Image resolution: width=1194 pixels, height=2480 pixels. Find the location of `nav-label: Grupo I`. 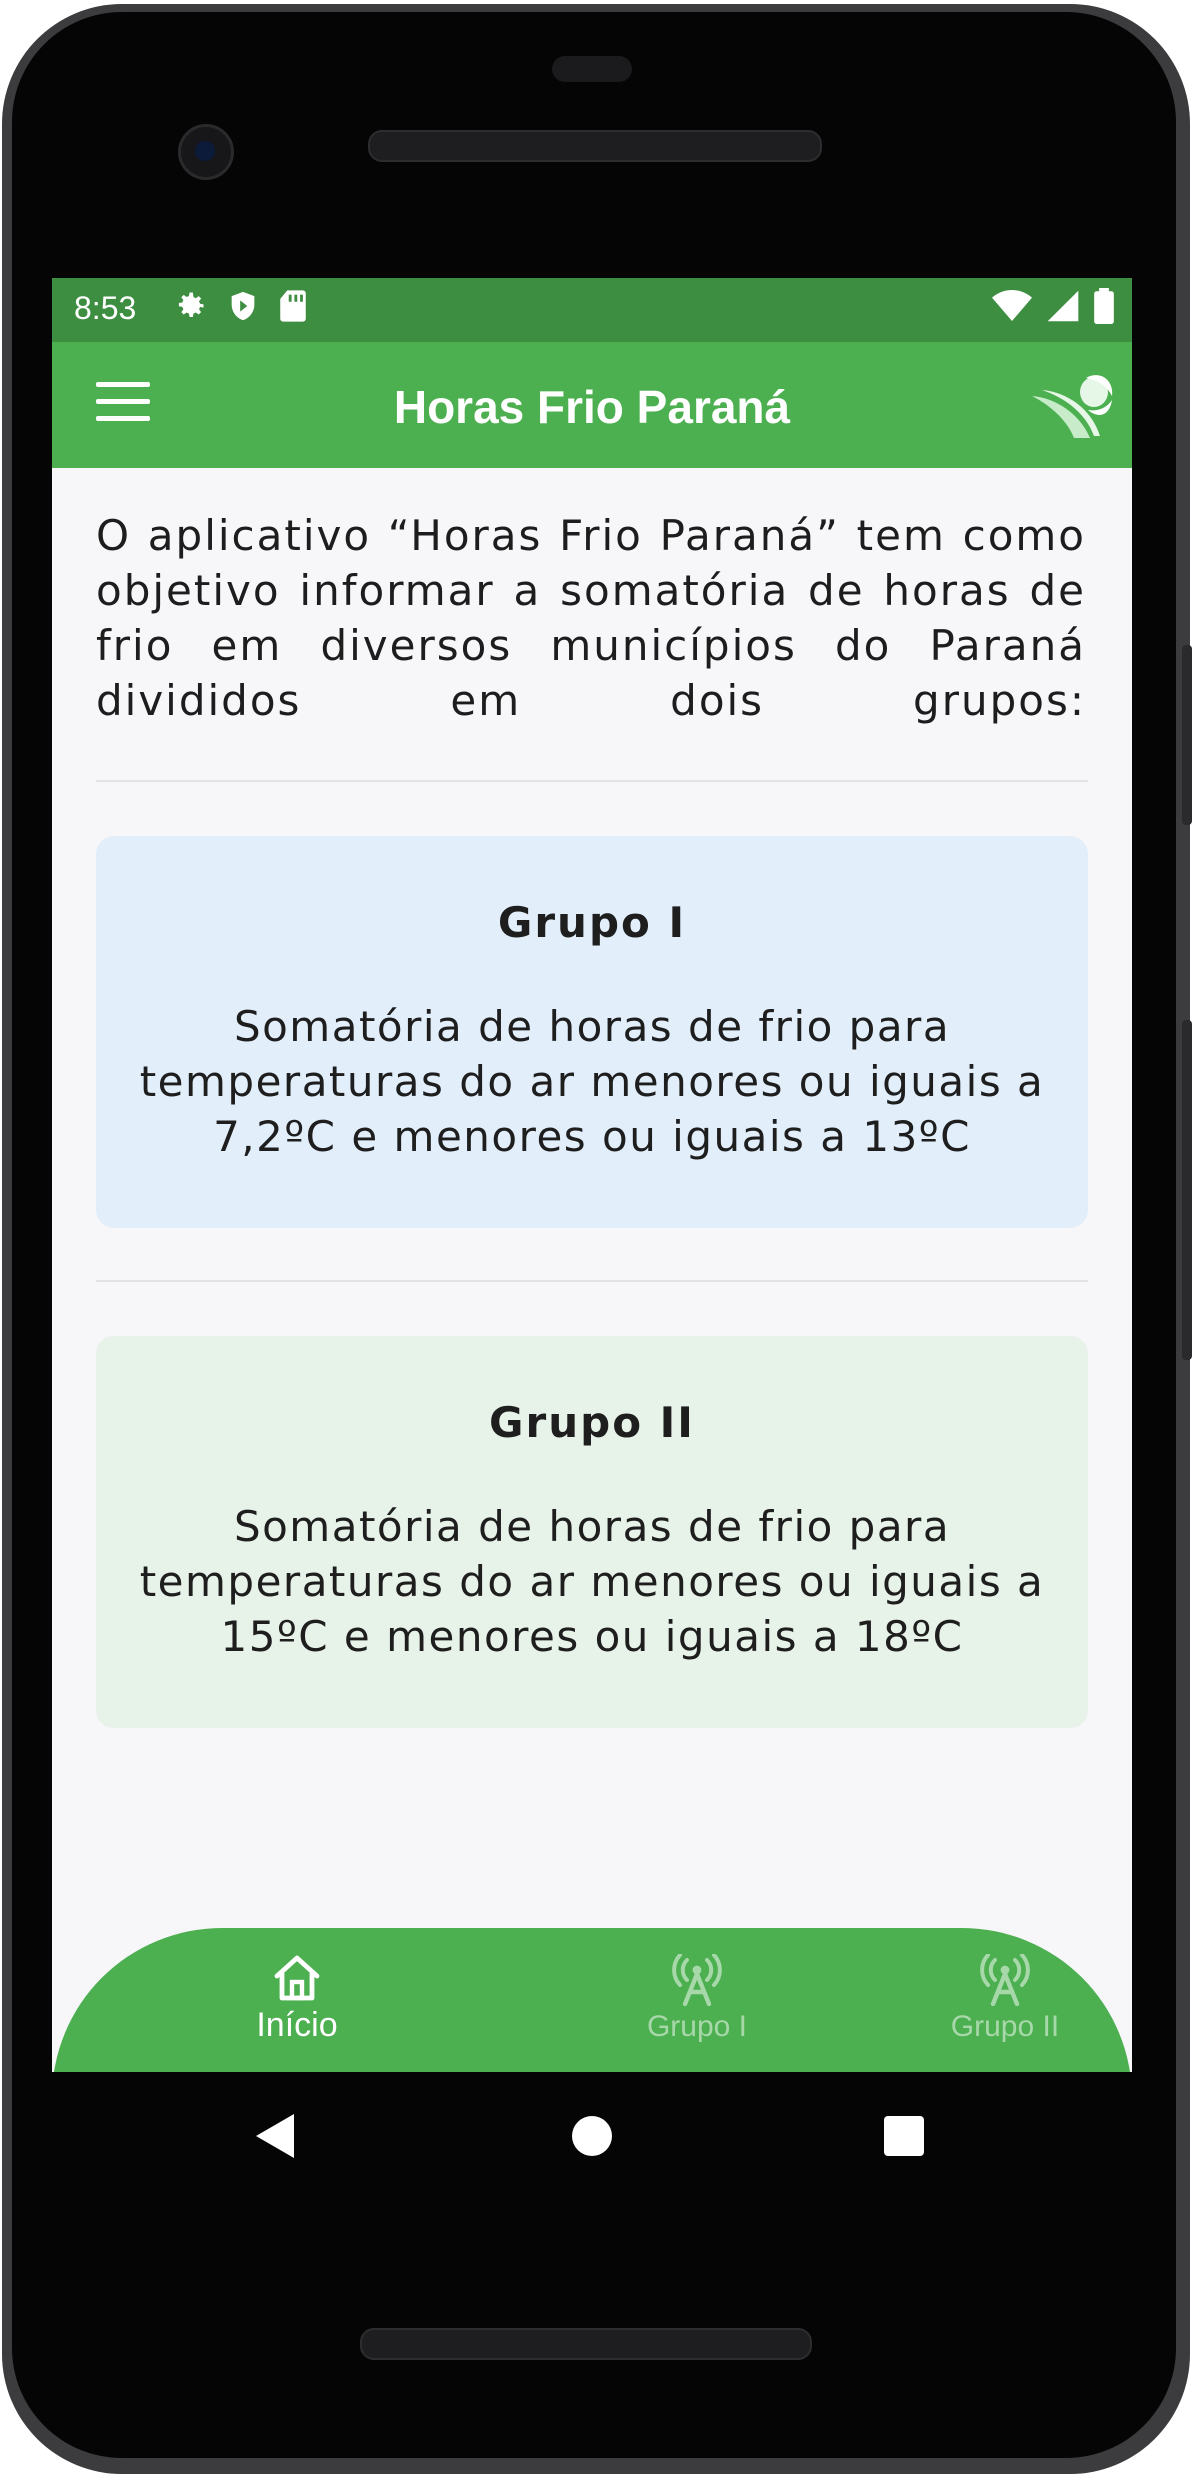

nav-label: Grupo I is located at coordinates (697, 2026).